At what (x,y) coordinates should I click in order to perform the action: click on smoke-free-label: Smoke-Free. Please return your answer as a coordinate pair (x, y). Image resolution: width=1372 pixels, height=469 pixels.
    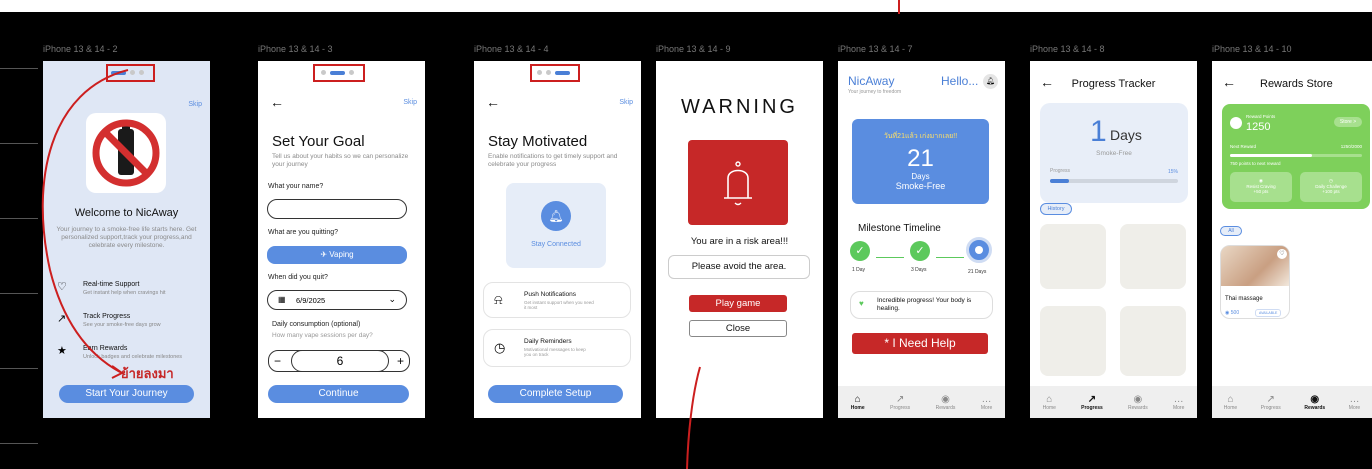
    Looking at the image, I should click on (920, 186).